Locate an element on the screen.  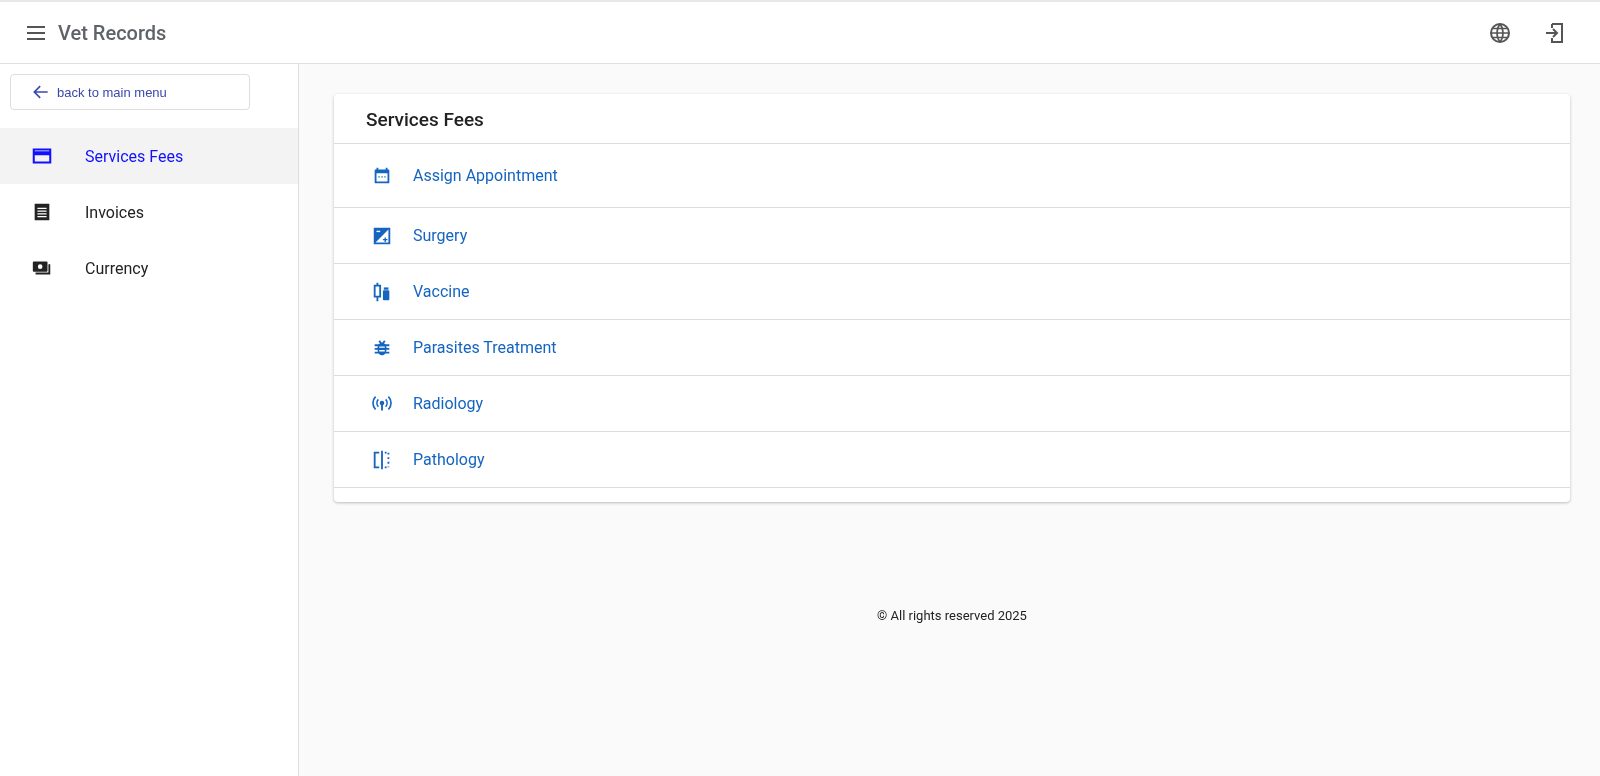
sidebar-item: Services Fees is located at coordinates (149, 156).